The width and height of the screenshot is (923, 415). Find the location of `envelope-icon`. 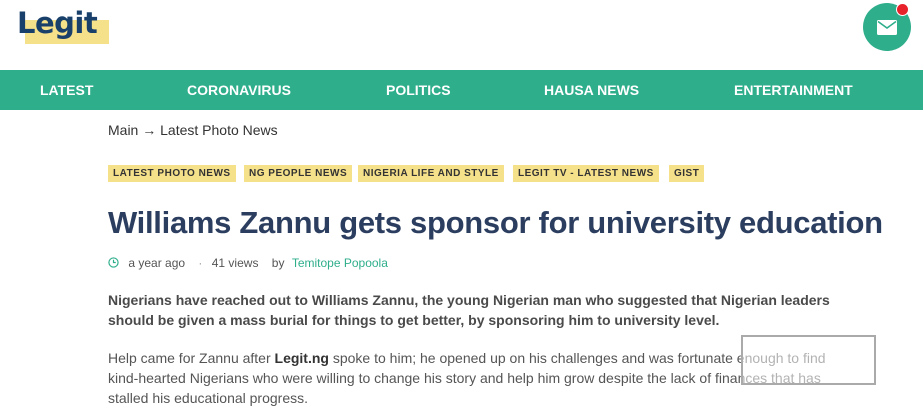

envelope-icon is located at coordinates (887, 27).